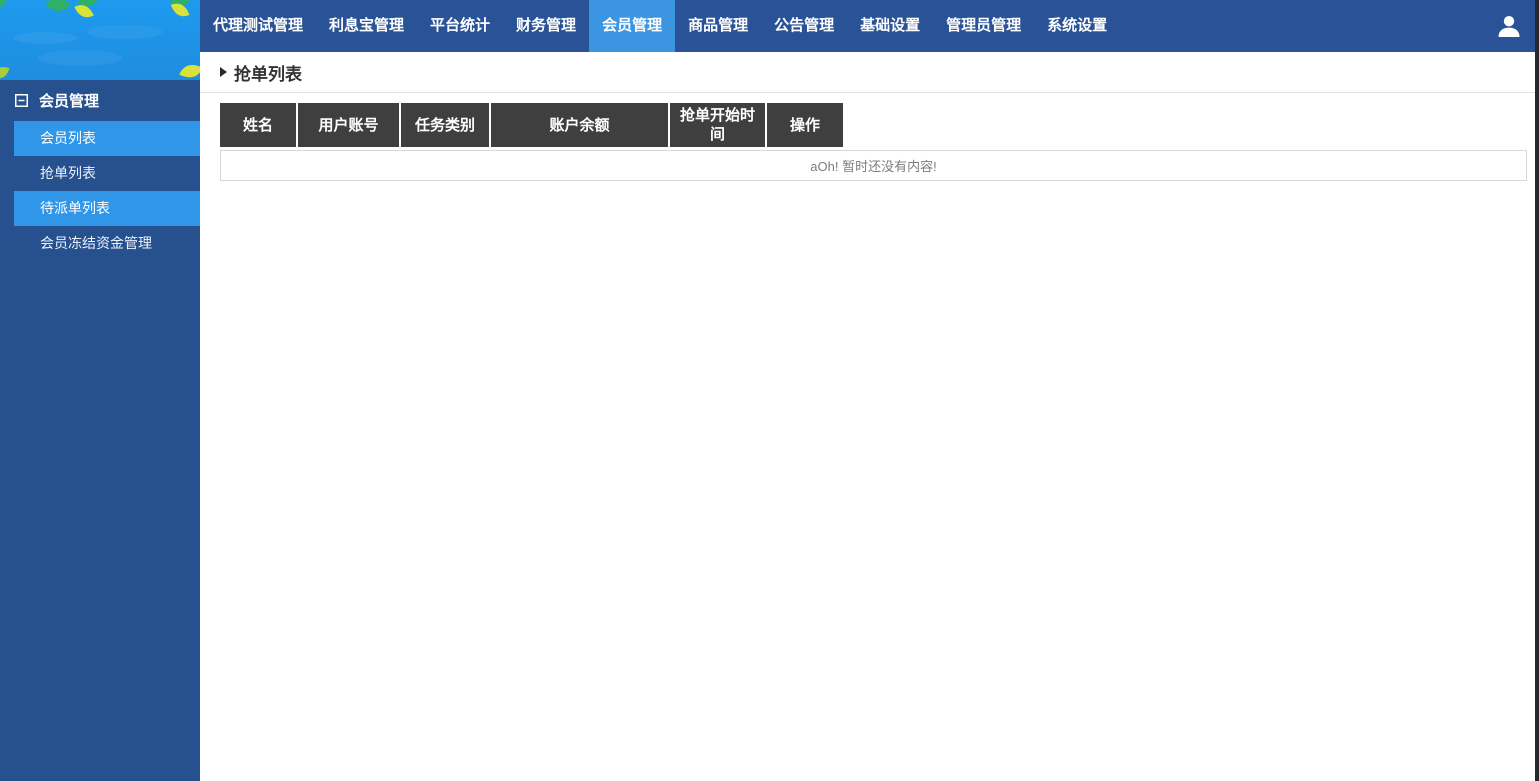 Image resolution: width=1539 pixels, height=781 pixels. Describe the element at coordinates (1077, 26) in the screenshot. I see `nav-item-system-settings: 系统设置` at that location.